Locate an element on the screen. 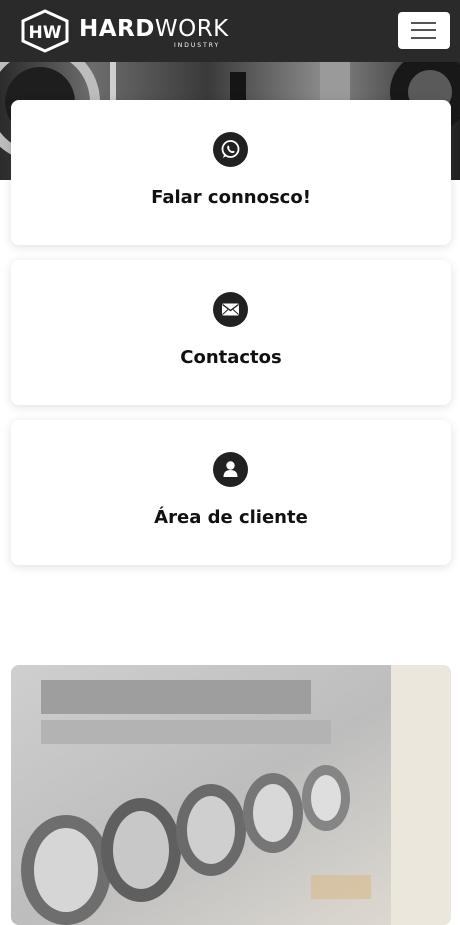  whatsapp-icon is located at coordinates (230, 149).